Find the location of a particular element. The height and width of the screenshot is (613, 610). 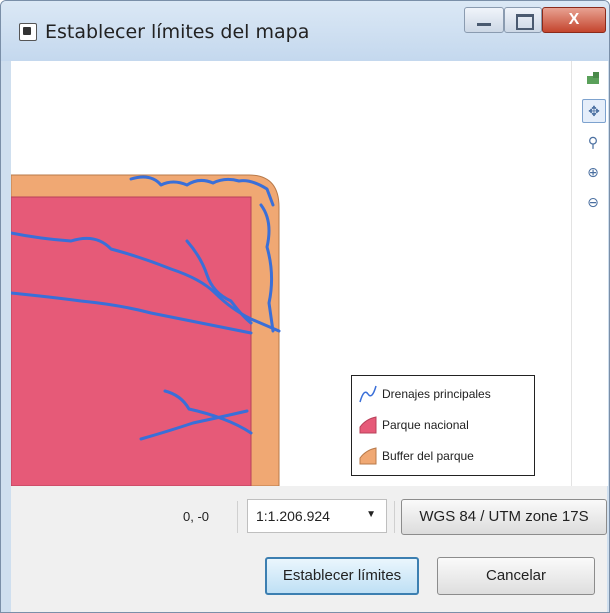

full-extent-button is located at coordinates (593, 78).